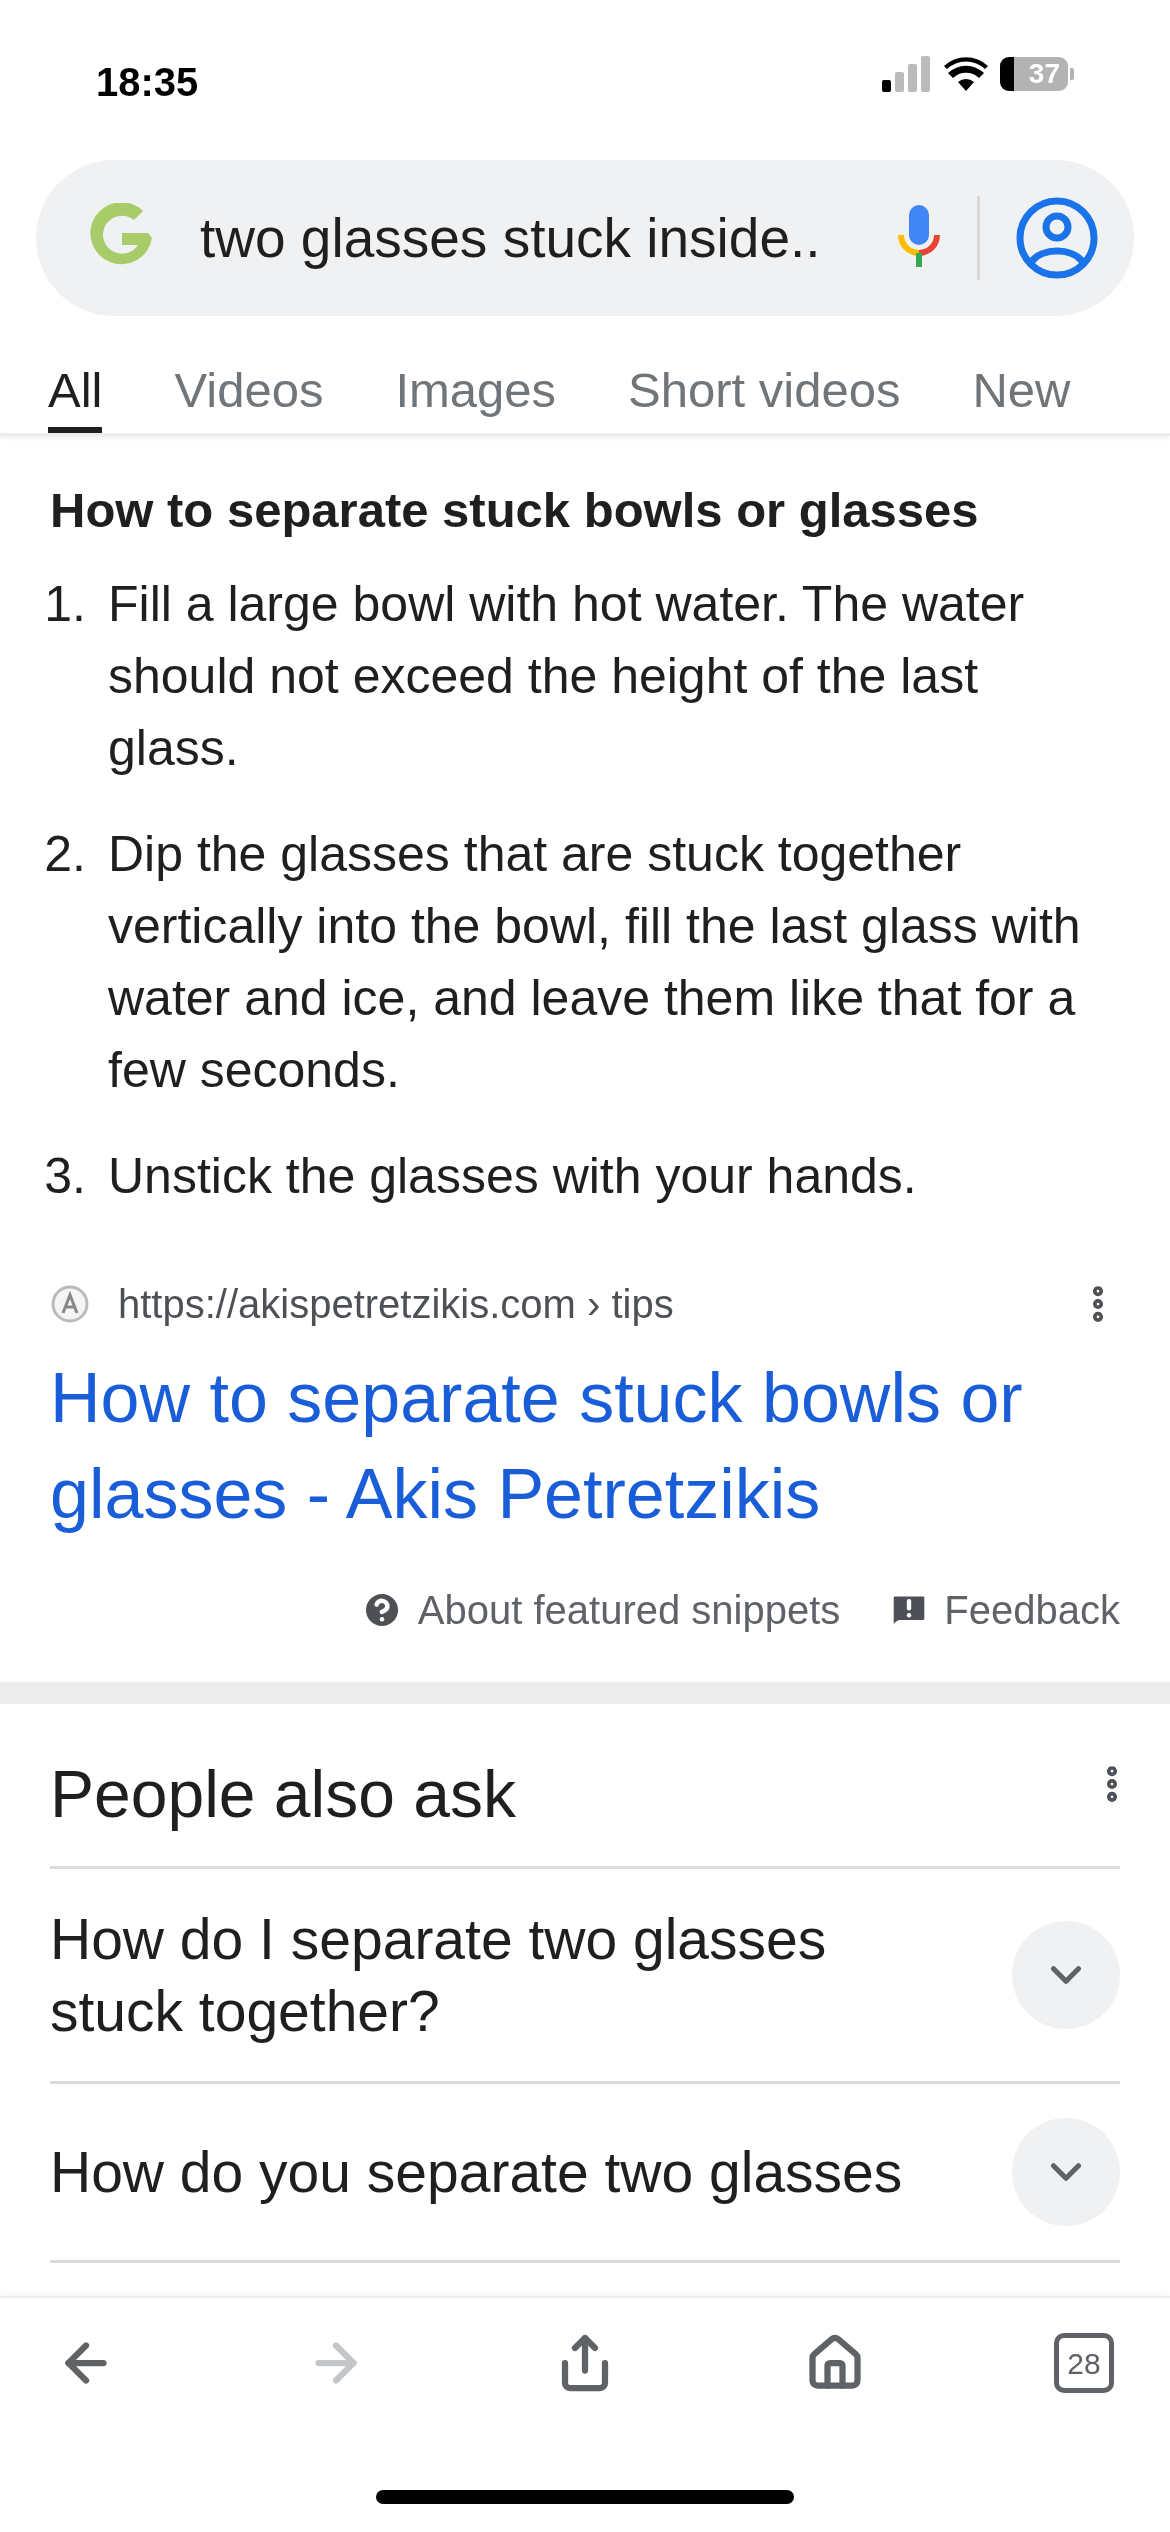 The image size is (1170, 2532). What do you see at coordinates (600, 1610) in the screenshot?
I see `about-snippets-button: About featured snippets` at bounding box center [600, 1610].